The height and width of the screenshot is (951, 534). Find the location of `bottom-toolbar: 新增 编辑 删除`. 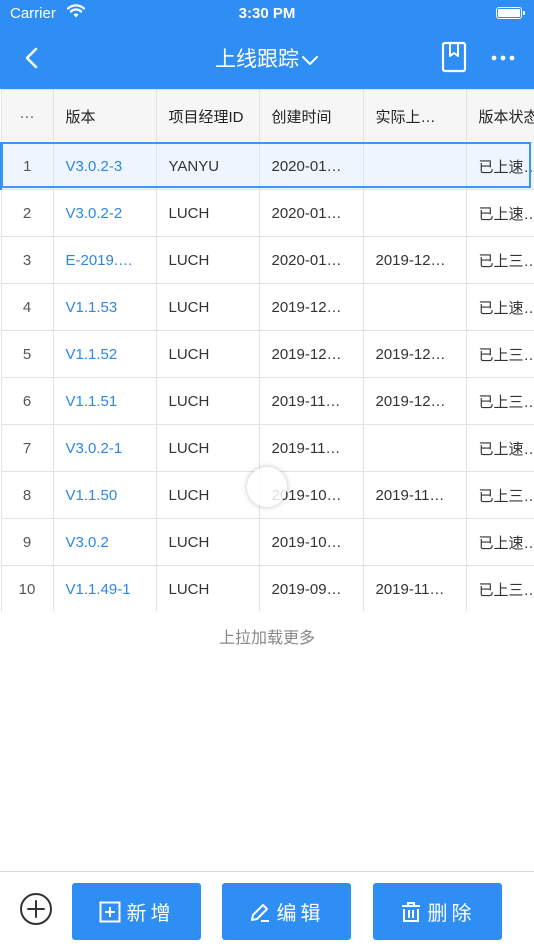

bottom-toolbar: 新增 编辑 删除 is located at coordinates (267, 911).